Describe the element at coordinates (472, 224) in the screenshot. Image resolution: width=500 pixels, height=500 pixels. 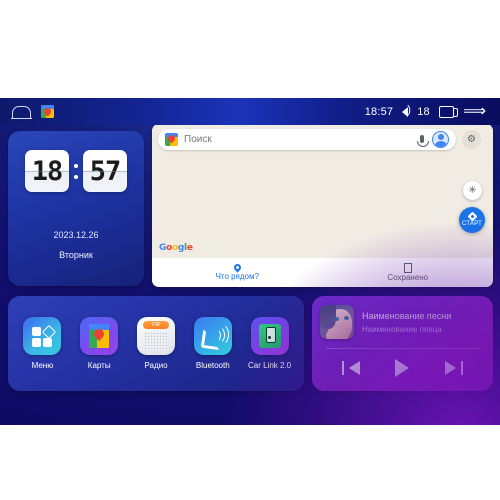
I see `start-button-label: СТАРТ` at that location.